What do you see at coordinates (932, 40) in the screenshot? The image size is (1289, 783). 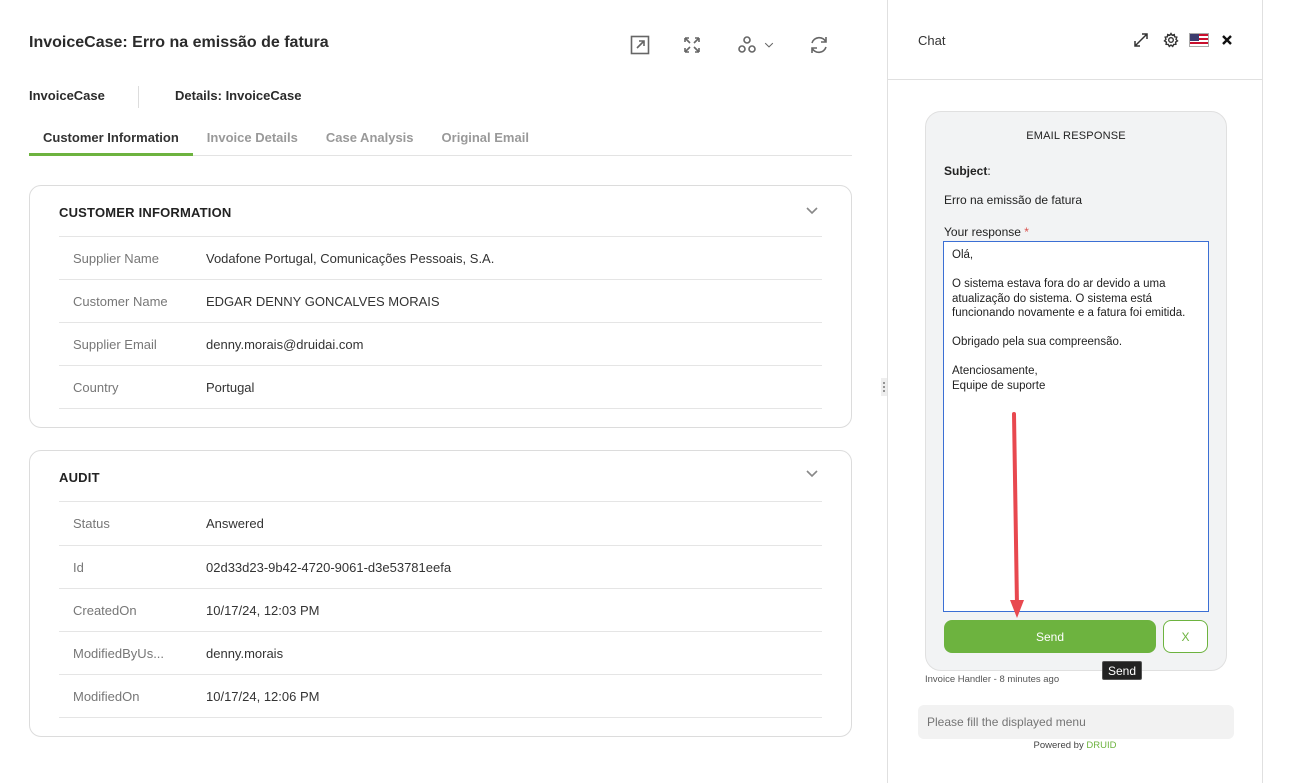 I see `chat-title: Chat` at bounding box center [932, 40].